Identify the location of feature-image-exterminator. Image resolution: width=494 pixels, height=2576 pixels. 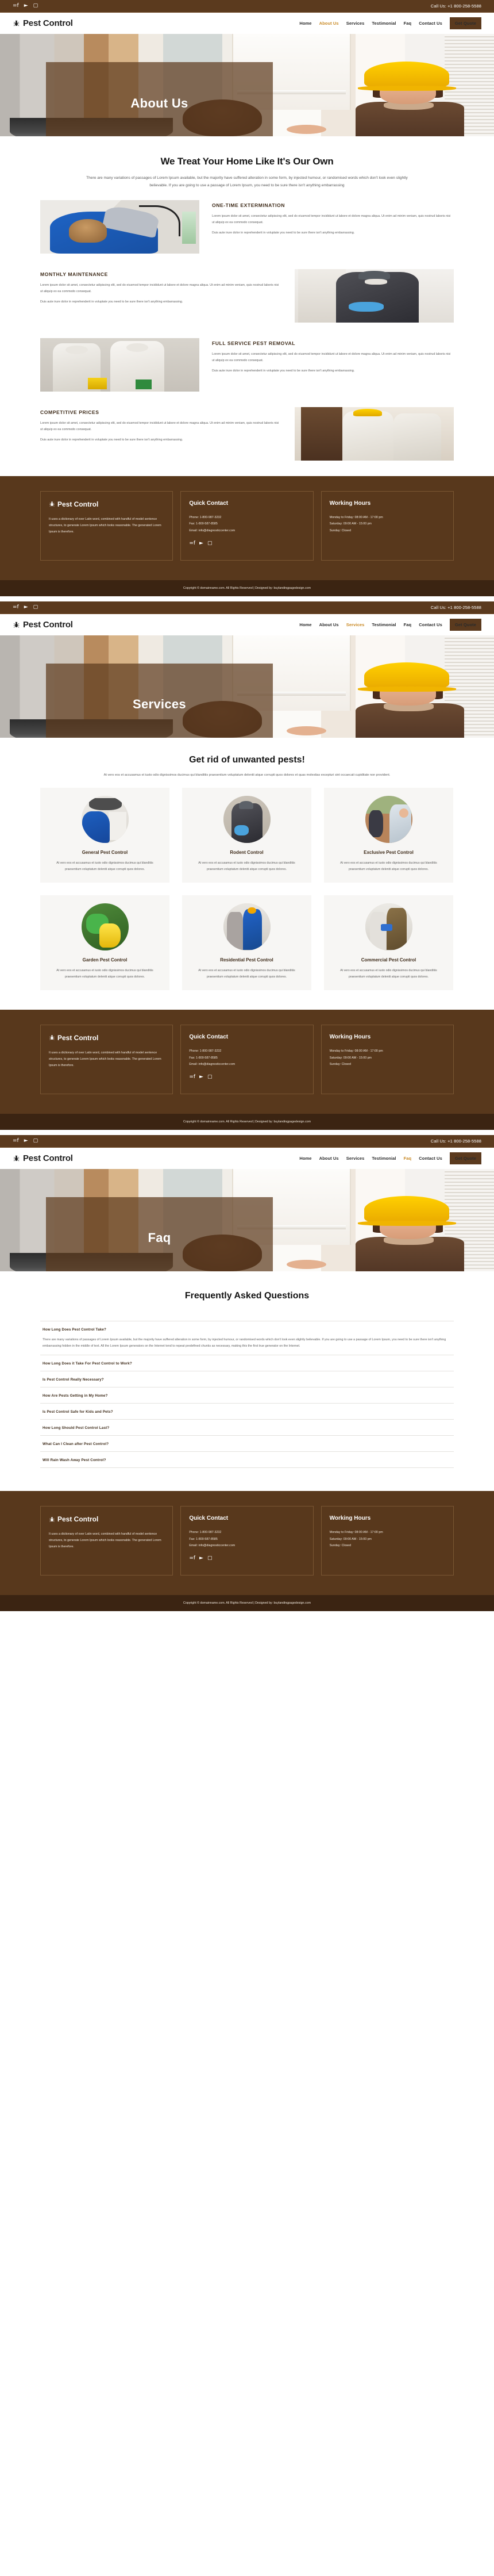
(119, 227).